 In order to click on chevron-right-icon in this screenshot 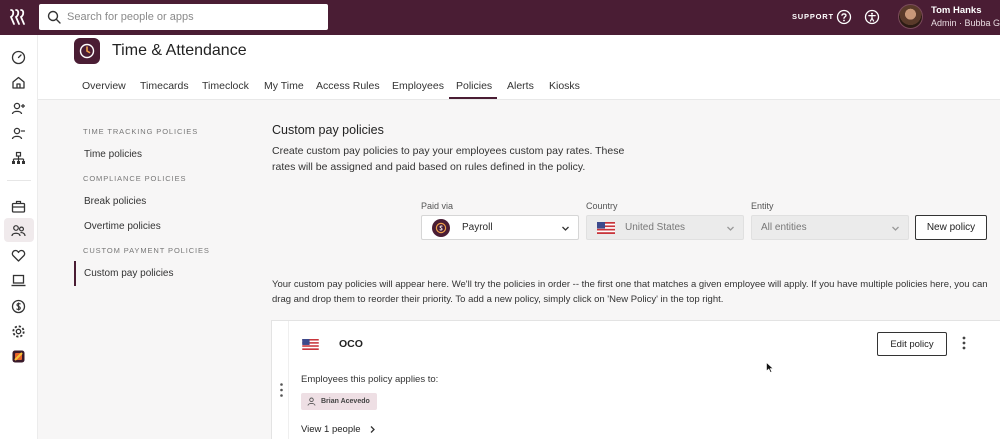, I will do `click(372, 429)`.